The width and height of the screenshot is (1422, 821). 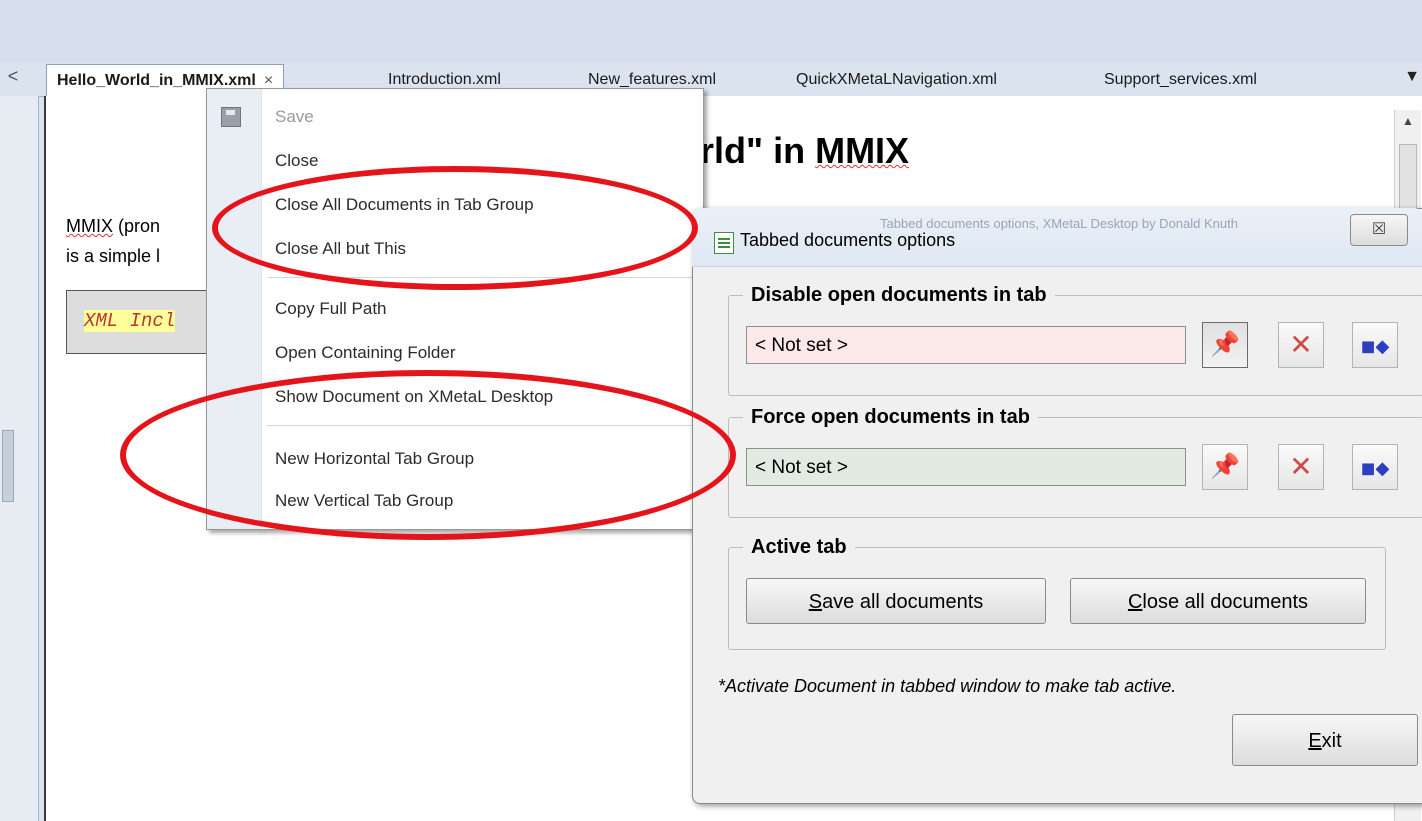 I want to click on close-all-documents-button: Close all documents, so click(x=1218, y=601).